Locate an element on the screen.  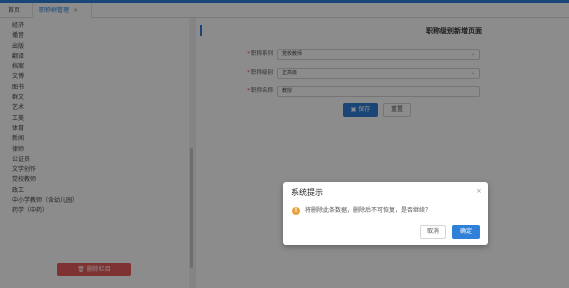
warning-icon: ! is located at coordinates (296, 211).